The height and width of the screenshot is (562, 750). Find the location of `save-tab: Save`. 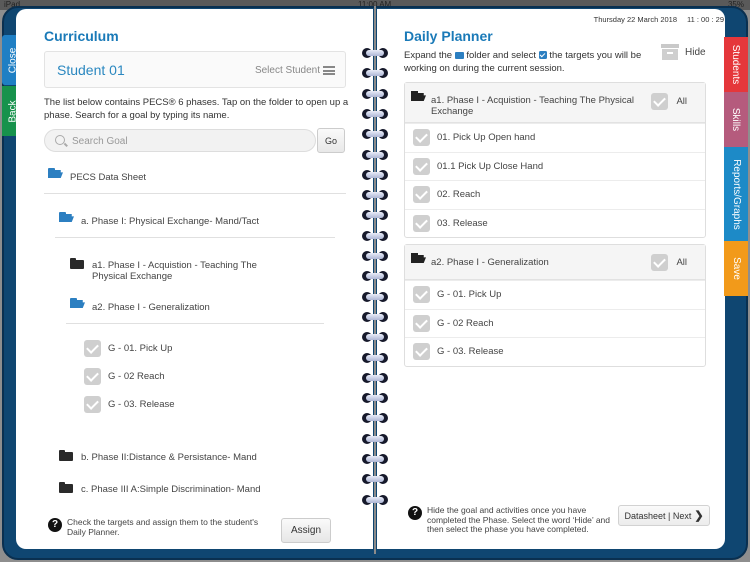

save-tab: Save is located at coordinates (736, 268).